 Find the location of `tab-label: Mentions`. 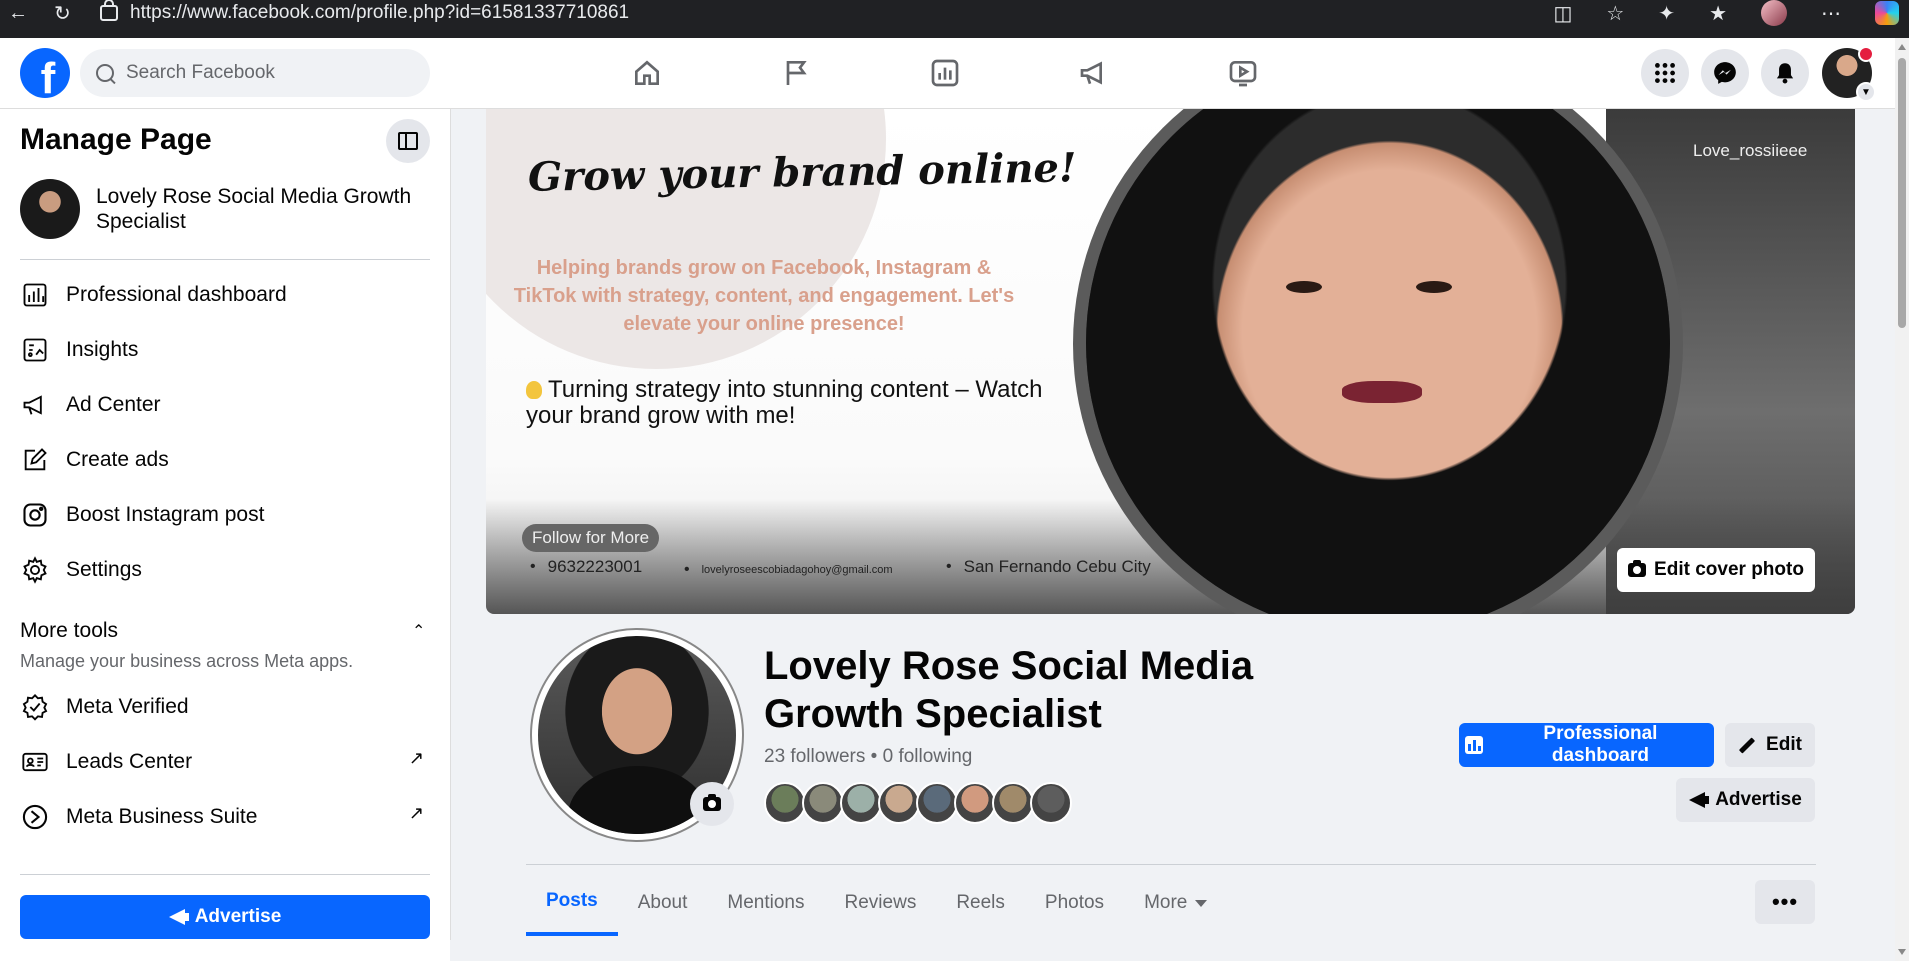

tab-label: Mentions is located at coordinates (766, 902).